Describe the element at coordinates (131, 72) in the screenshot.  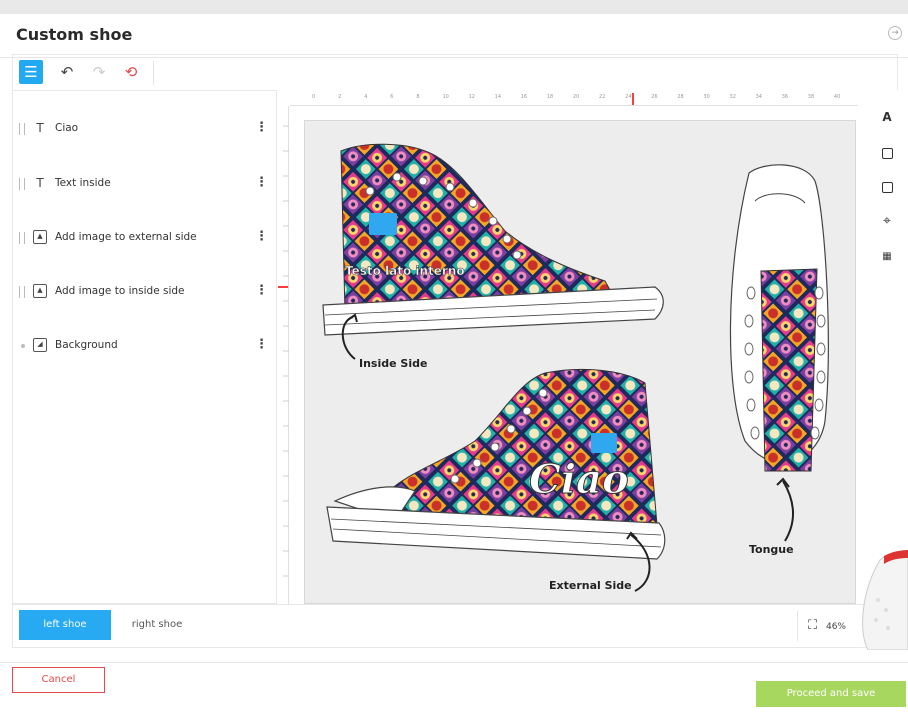
I see `reset-icon: ⟲` at that location.